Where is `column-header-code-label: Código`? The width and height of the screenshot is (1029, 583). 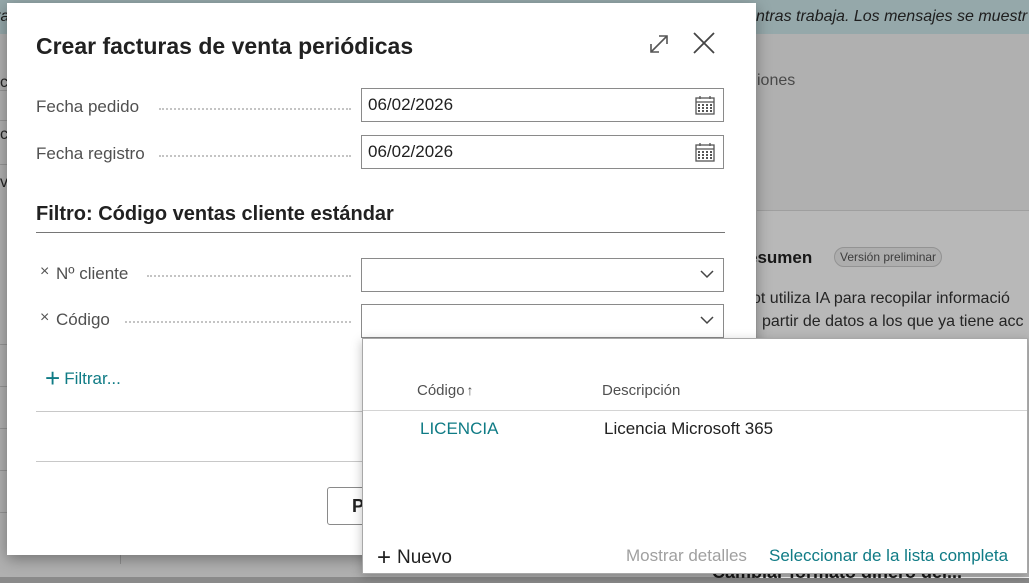 column-header-code-label: Código is located at coordinates (441, 390).